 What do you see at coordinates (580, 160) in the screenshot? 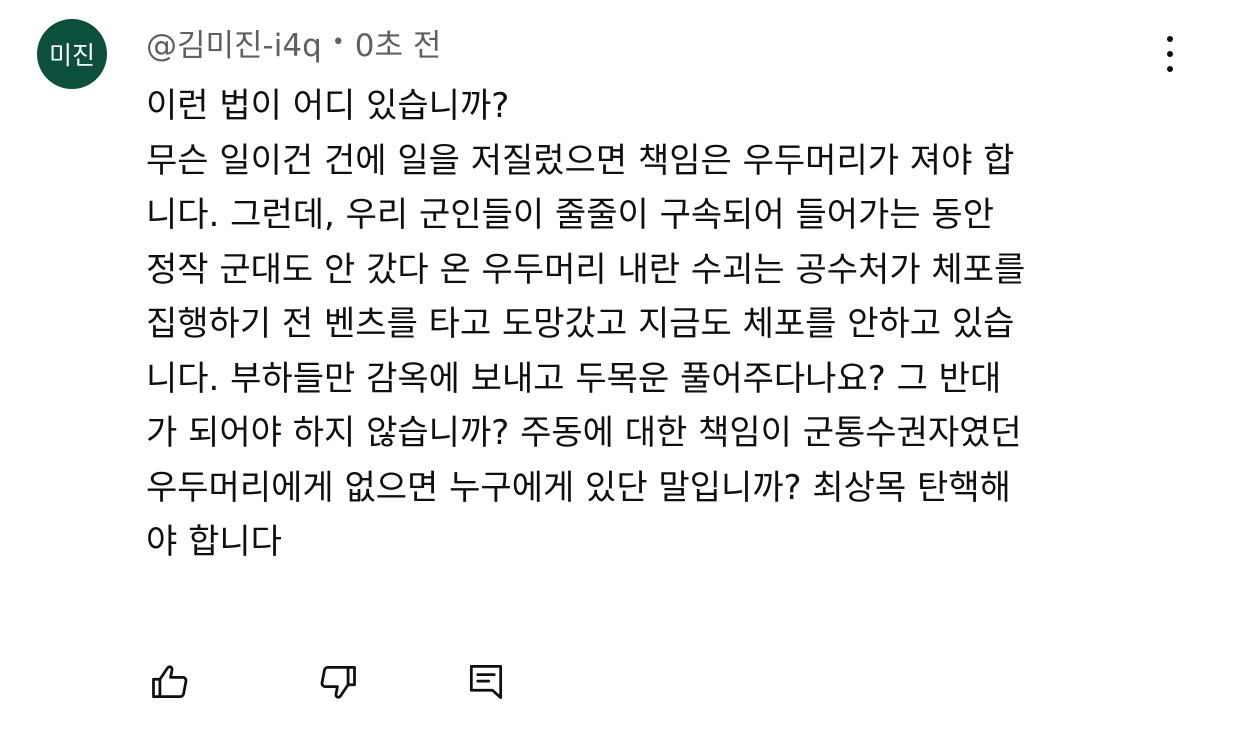
I see `comment-line: 무슨 일이건 건에 일을 저질렀으면 책임은 우두머리가 져야 합` at bounding box center [580, 160].